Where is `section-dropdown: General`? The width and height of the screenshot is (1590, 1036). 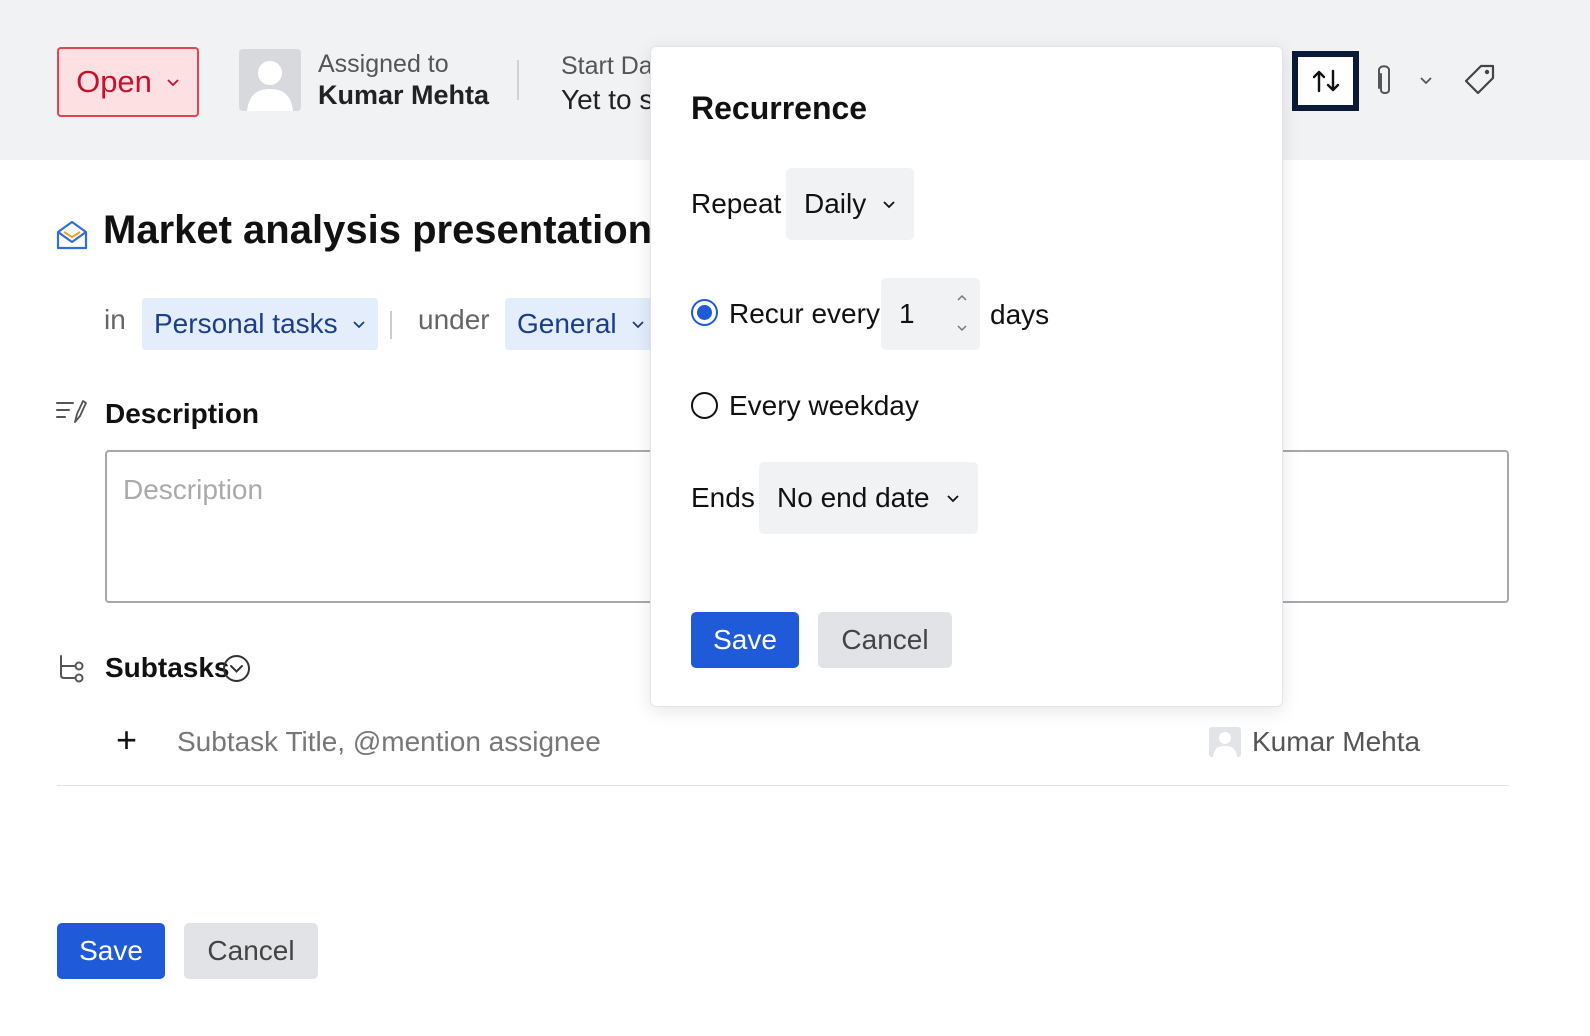 section-dropdown: General is located at coordinates (581, 324).